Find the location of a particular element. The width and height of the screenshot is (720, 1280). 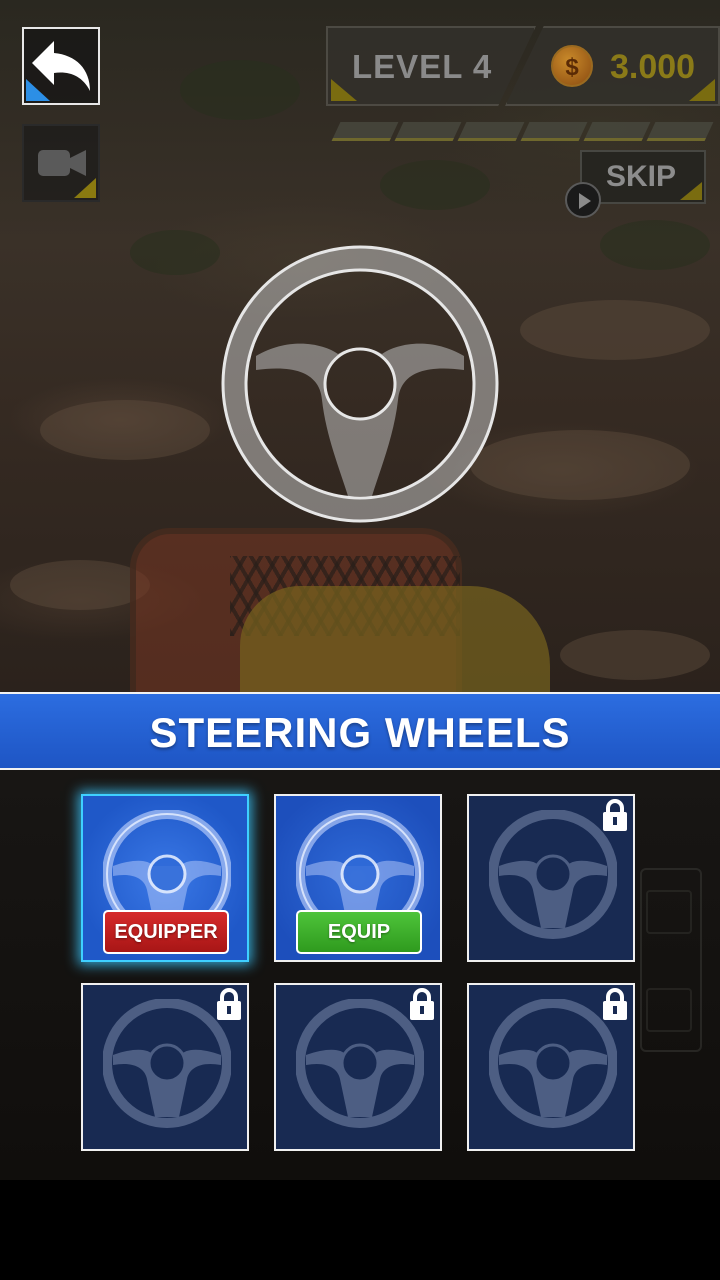

wheel-tile-owned: EQUIP is located at coordinates (358, 878).